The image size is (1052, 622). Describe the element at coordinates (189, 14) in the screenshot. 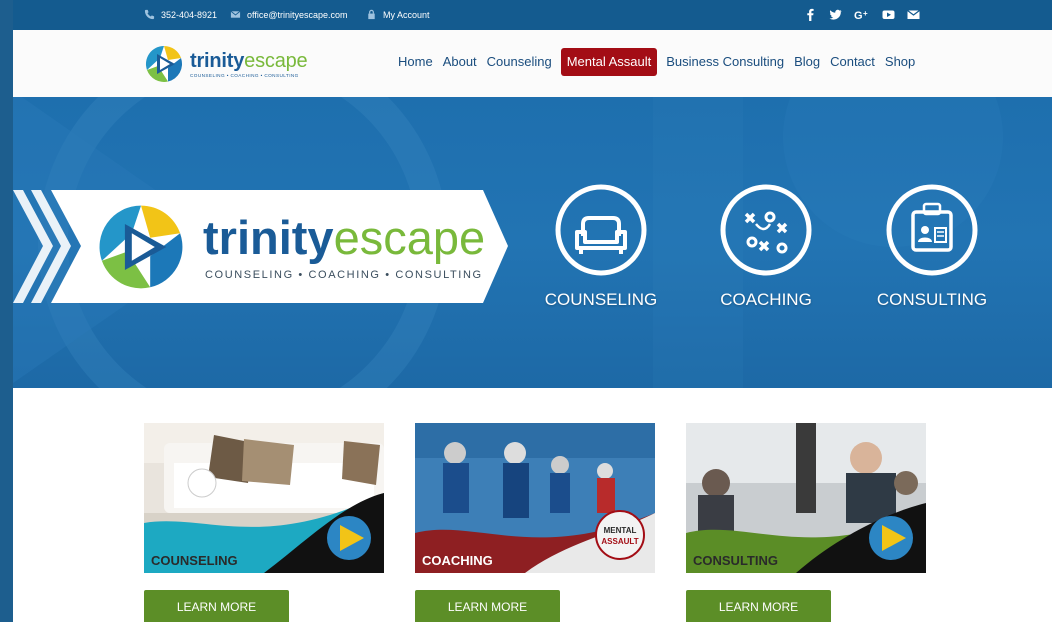

I see `phone-number: 352-404-8921` at that location.